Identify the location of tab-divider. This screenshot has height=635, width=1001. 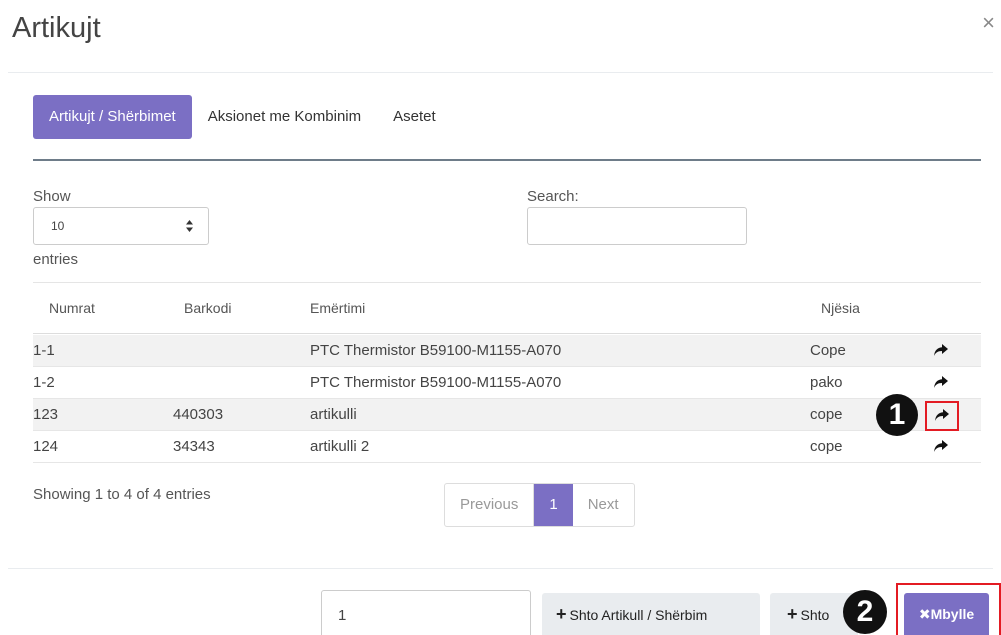
(507, 160).